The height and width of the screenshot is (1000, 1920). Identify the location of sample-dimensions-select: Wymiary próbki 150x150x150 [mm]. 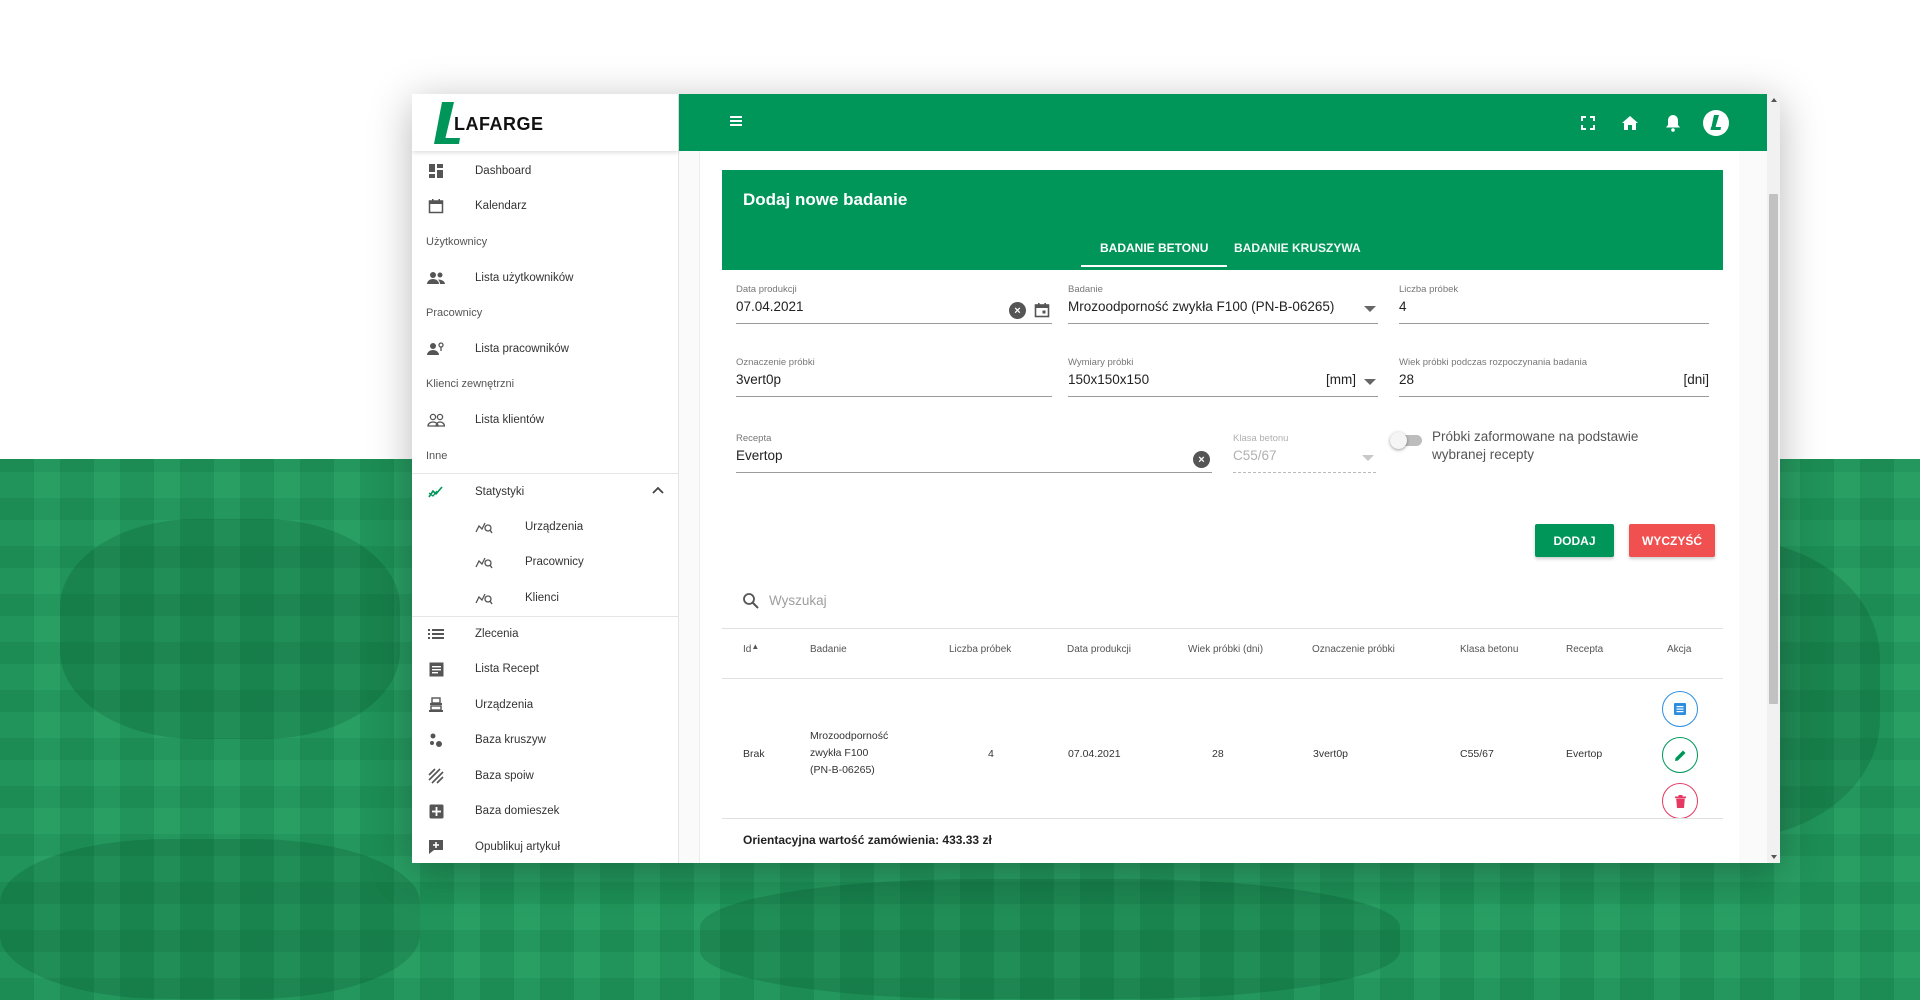
(1223, 376).